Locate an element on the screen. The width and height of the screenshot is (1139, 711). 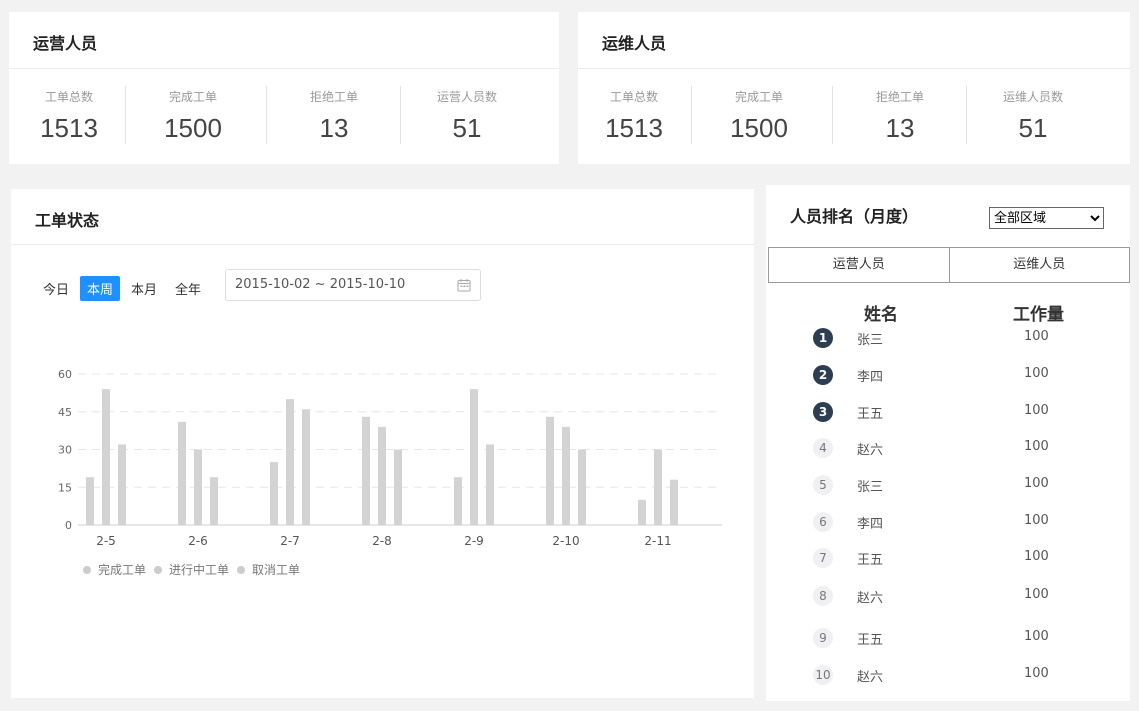
tab-ops-staff: 运营人员 is located at coordinates (859, 265).